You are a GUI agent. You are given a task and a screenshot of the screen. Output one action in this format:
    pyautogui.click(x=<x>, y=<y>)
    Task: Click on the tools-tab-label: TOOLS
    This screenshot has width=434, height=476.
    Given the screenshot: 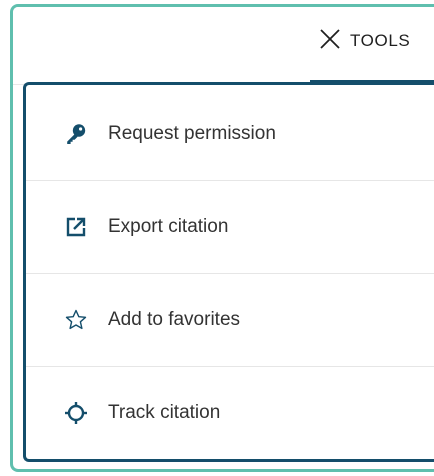 What is the action you would take?
    pyautogui.click(x=380, y=40)
    